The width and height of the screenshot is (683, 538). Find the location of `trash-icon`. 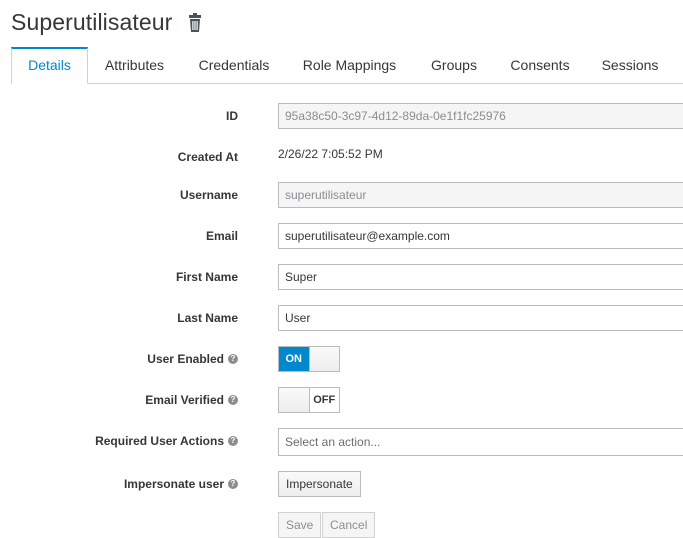

trash-icon is located at coordinates (195, 22).